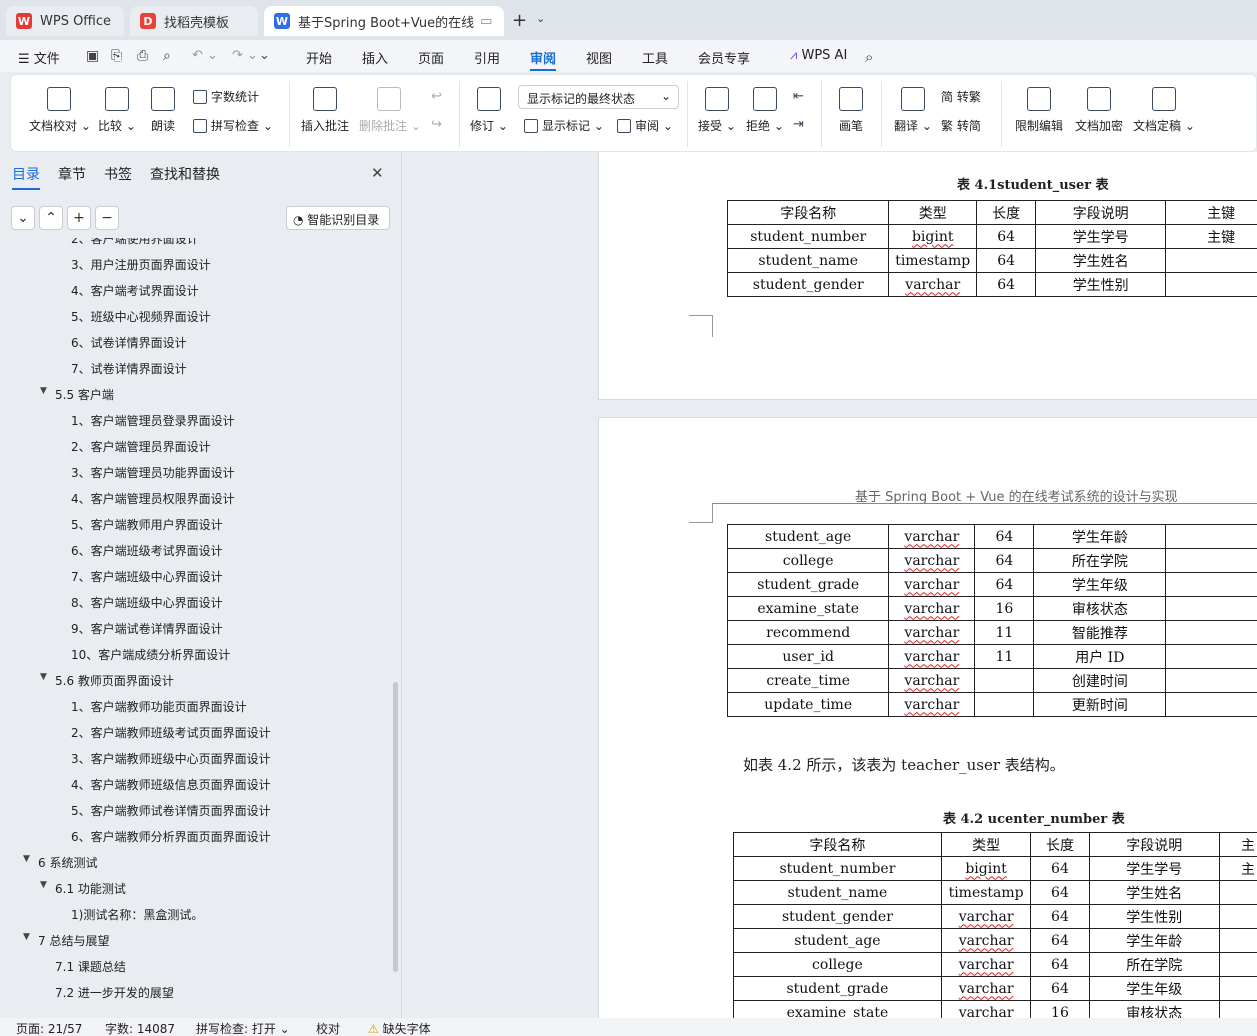 Image resolution: width=1257 pixels, height=1036 pixels. What do you see at coordinates (245, 55) in the screenshot?
I see `redo-icon: ↷ ⌄` at bounding box center [245, 55].